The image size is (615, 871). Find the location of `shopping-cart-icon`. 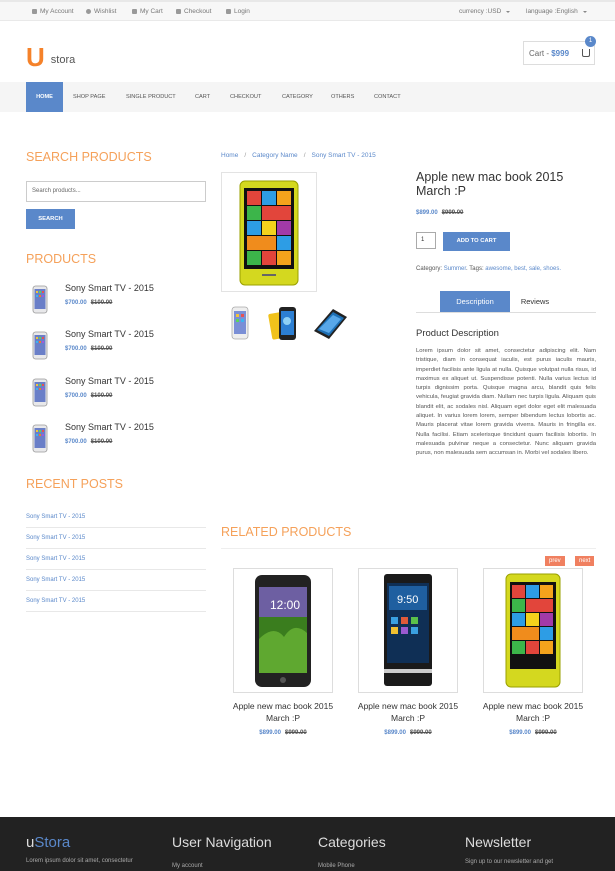

shopping-cart-icon is located at coordinates (586, 53).